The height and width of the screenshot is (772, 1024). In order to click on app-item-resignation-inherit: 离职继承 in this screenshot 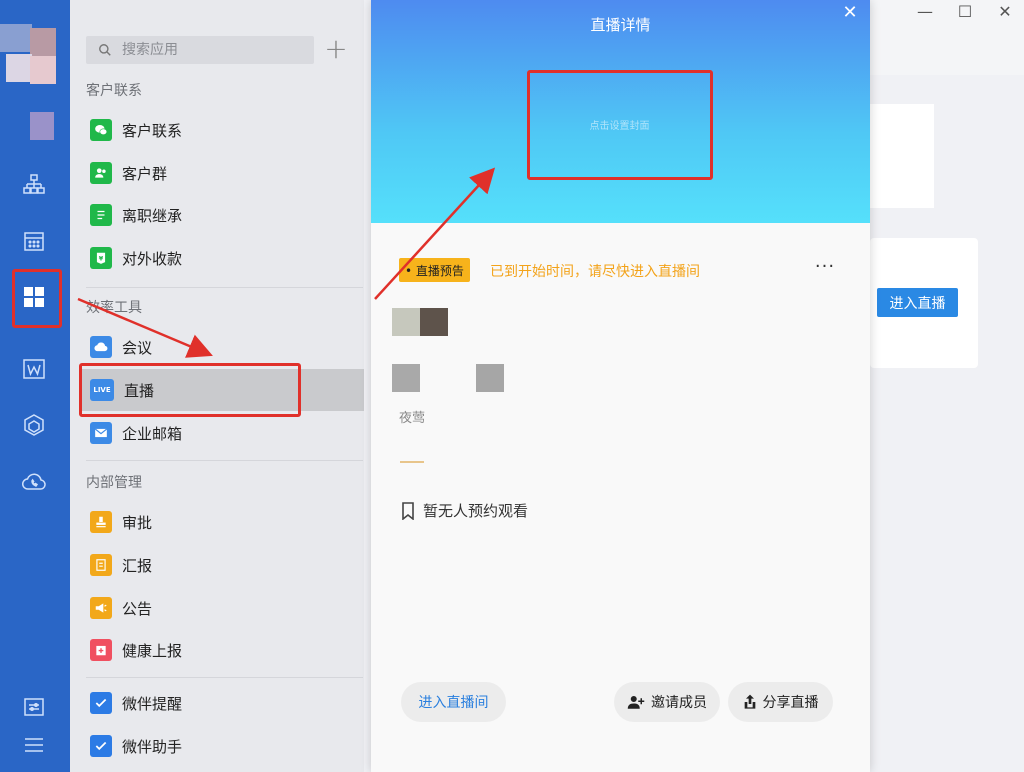, I will do `click(221, 215)`.